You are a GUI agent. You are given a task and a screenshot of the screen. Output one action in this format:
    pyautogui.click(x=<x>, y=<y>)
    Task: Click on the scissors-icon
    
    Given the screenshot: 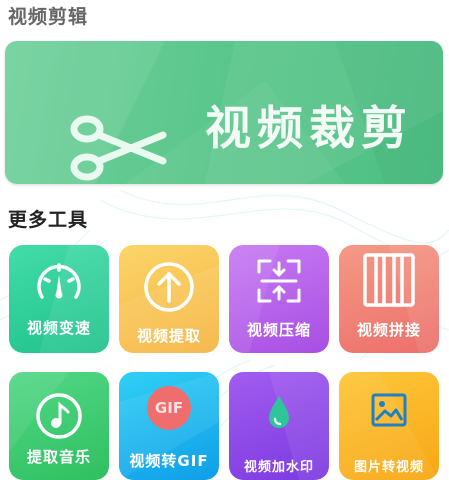 What is the action you would take?
    pyautogui.click(x=118, y=148)
    